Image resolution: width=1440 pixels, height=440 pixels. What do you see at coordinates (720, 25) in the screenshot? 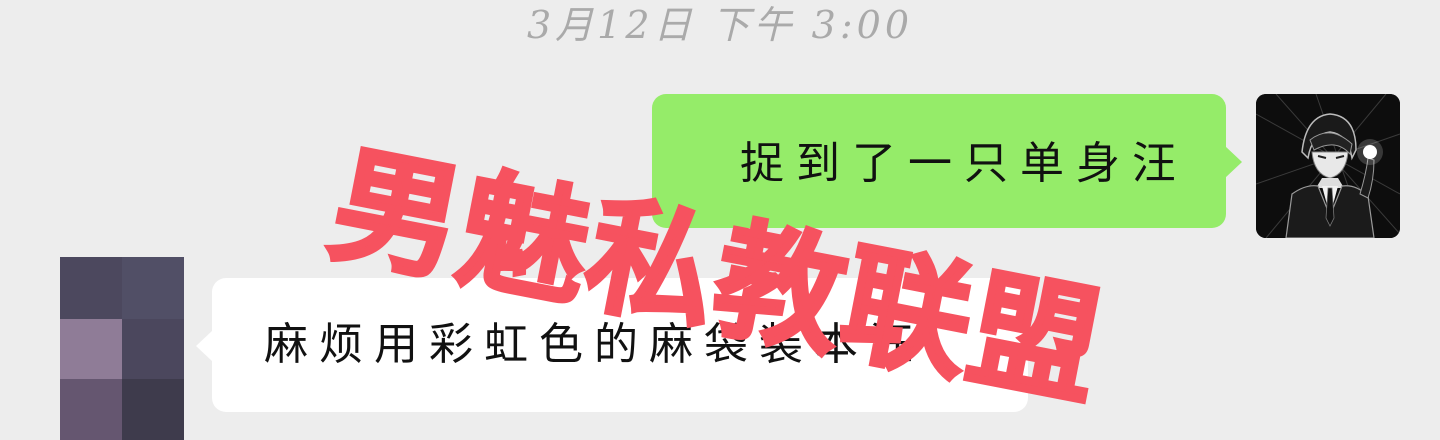
I see `chat-timestamp: 3月12日 下午 3:00` at bounding box center [720, 25].